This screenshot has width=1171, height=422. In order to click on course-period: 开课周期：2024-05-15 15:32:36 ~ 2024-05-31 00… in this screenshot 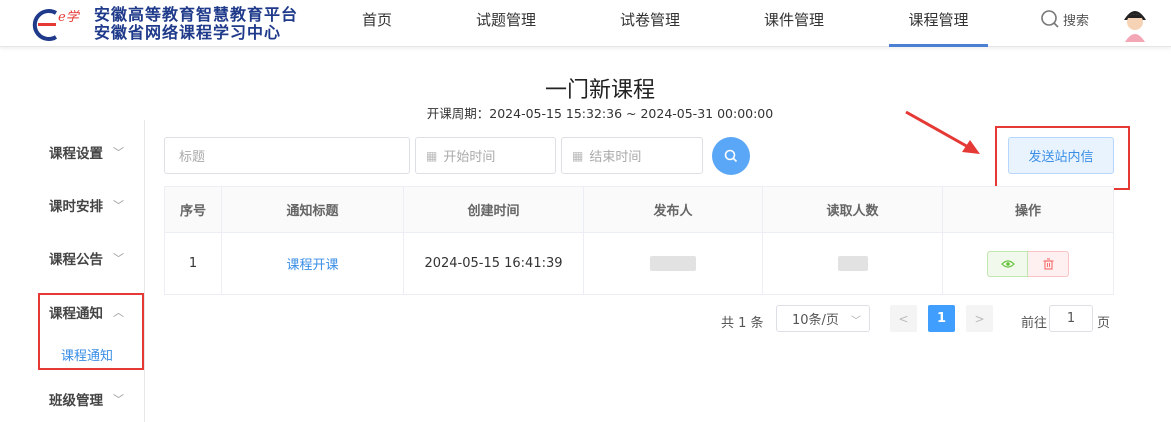, I will do `click(600, 113)`.